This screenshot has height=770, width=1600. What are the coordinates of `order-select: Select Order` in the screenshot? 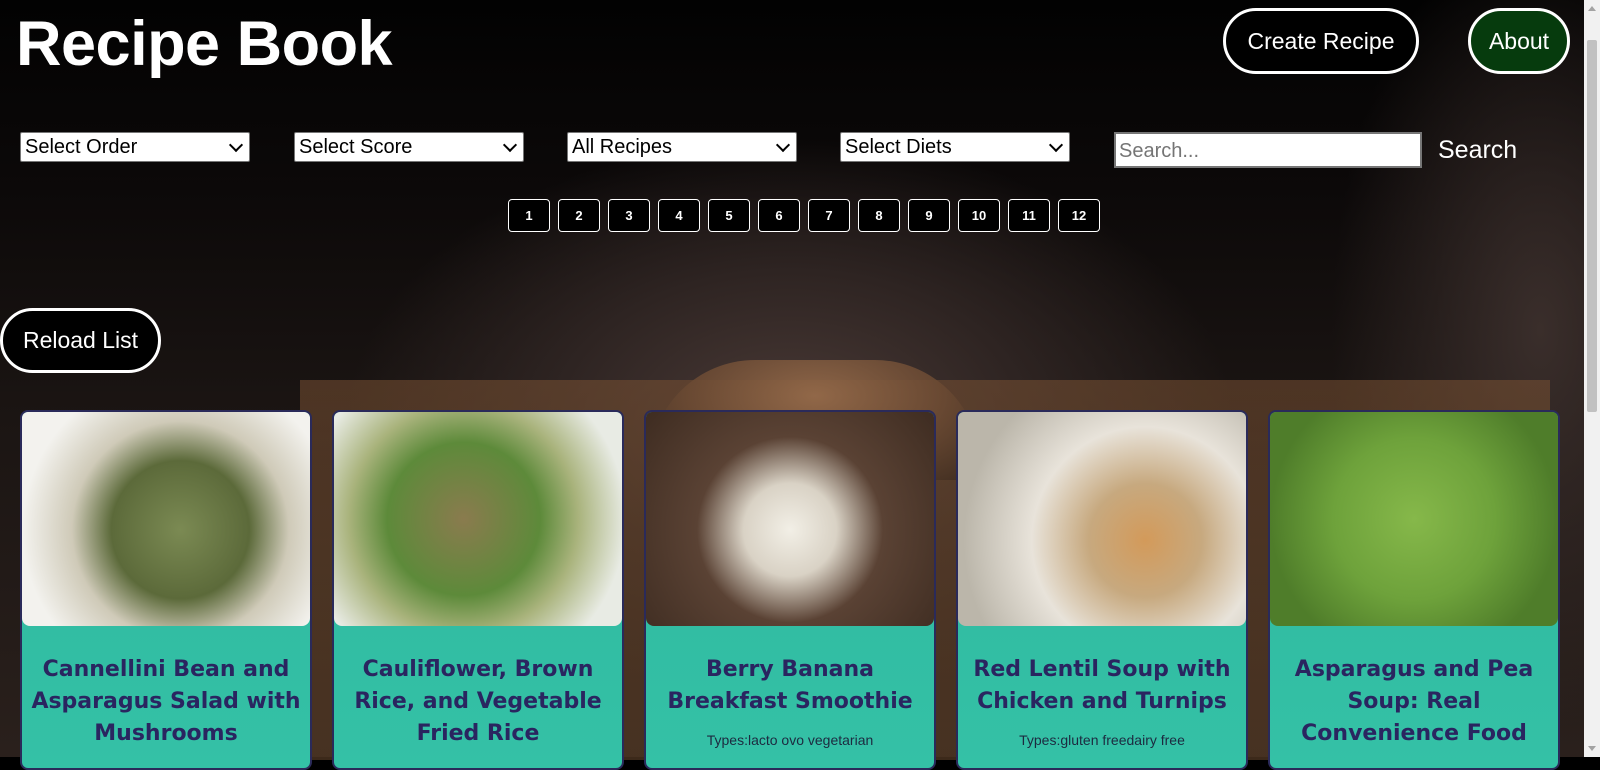 It's located at (135, 147).